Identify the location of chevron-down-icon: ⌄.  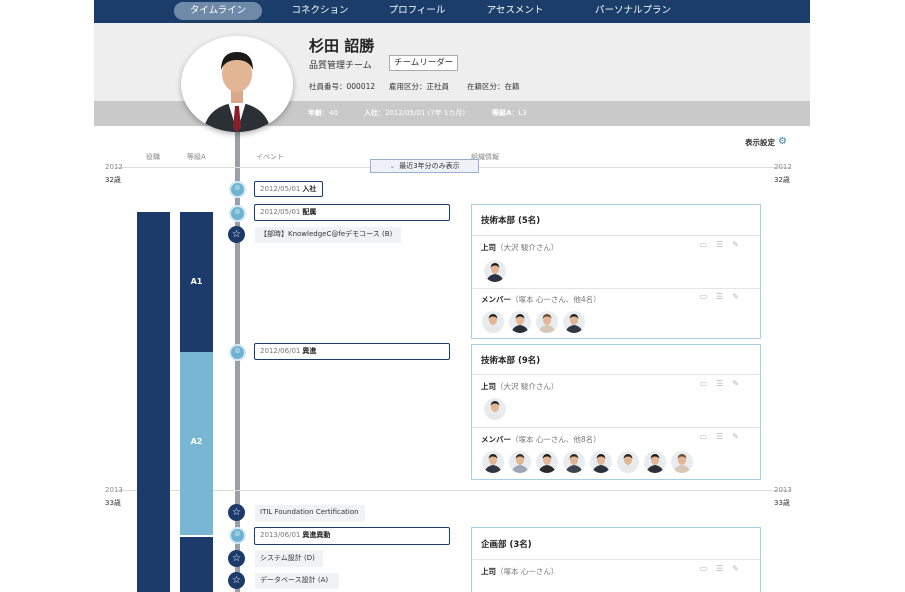
(392, 166).